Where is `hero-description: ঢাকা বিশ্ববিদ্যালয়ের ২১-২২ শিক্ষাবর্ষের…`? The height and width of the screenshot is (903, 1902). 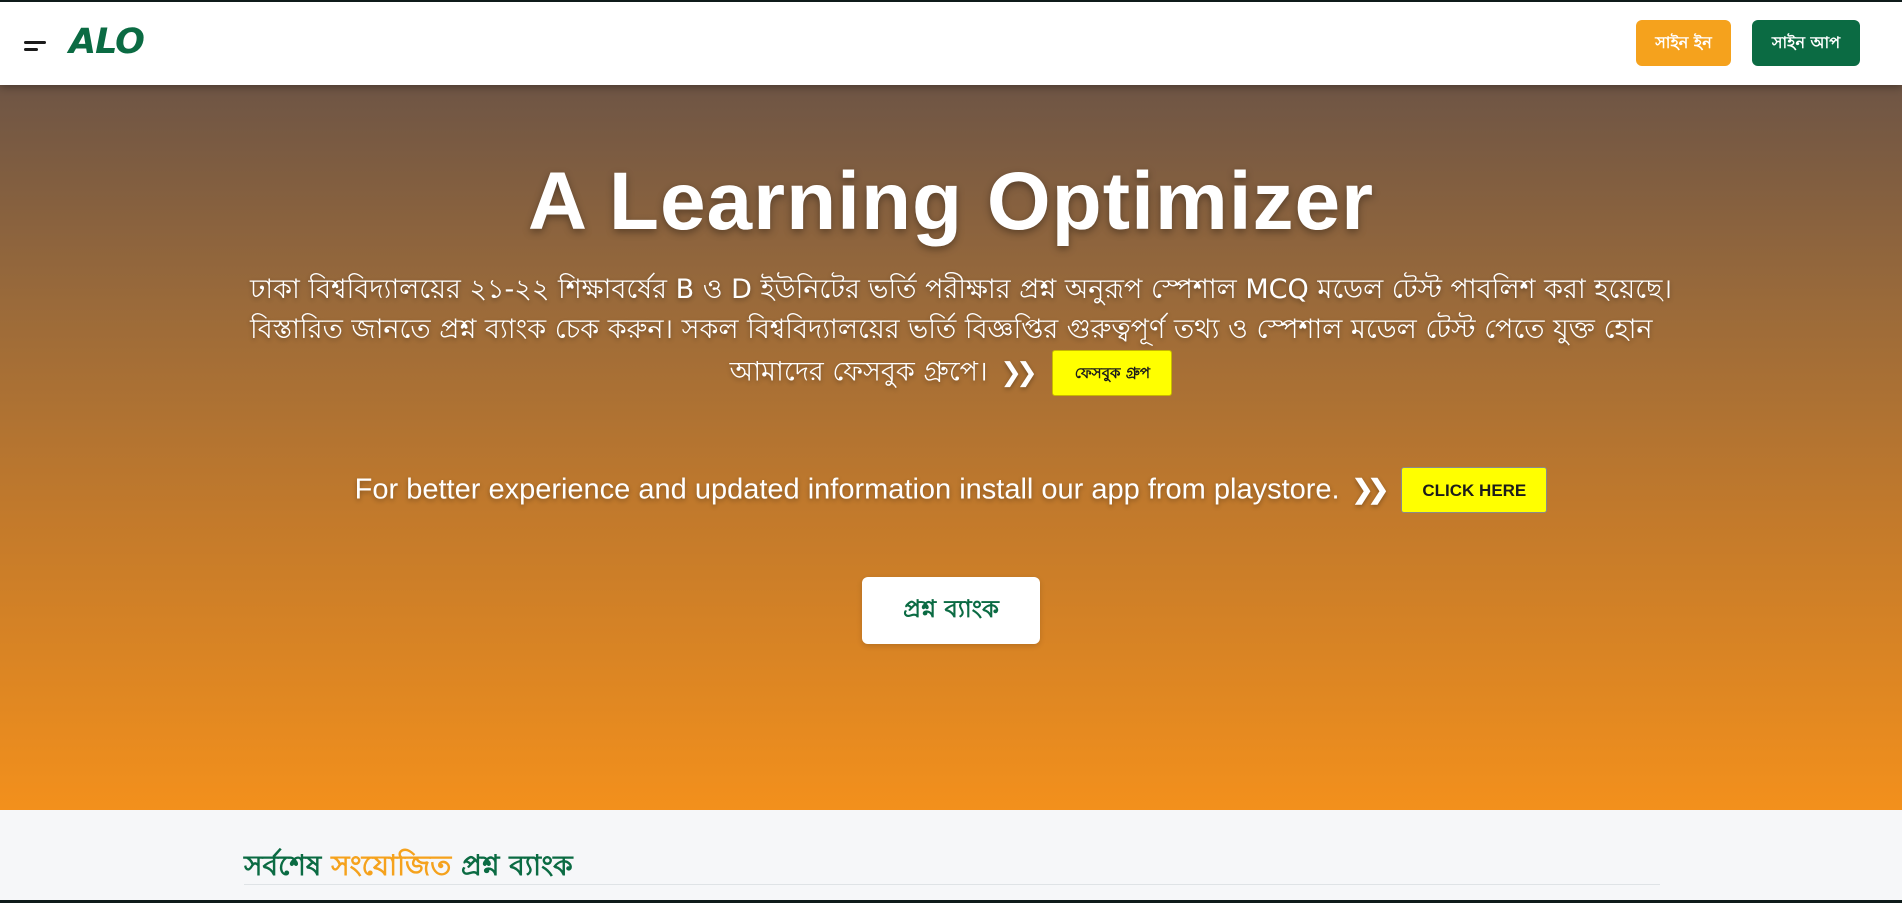 hero-description: ঢাকা বিশ্ববিদ্যালয়ের ২১-২২ শিক্ষাবর্ষের… is located at coordinates (961, 333).